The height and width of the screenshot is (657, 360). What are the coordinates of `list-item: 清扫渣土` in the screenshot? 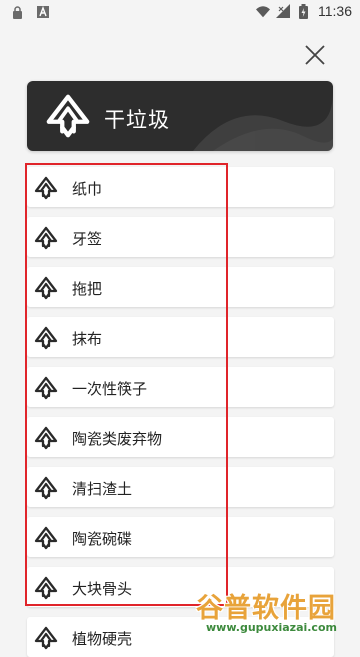 It's located at (180, 487).